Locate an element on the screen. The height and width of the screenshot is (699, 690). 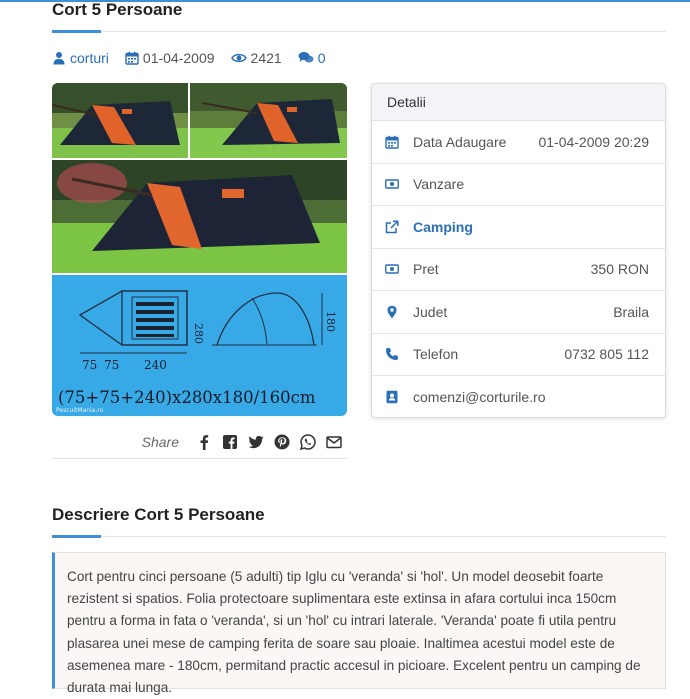
address-book-icon is located at coordinates (392, 397).